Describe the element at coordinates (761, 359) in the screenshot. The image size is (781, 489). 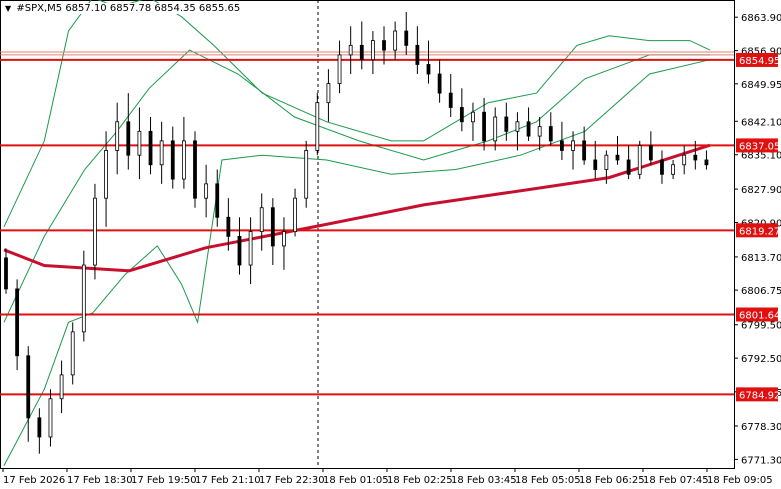
I see `price-tick-label: 6792.50` at that location.